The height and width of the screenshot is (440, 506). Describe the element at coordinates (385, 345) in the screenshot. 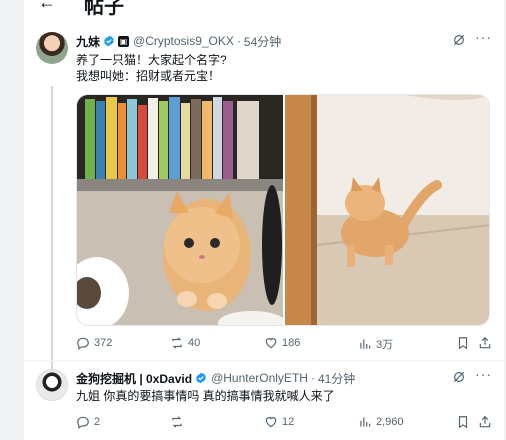

I see `views-count: 3万` at that location.